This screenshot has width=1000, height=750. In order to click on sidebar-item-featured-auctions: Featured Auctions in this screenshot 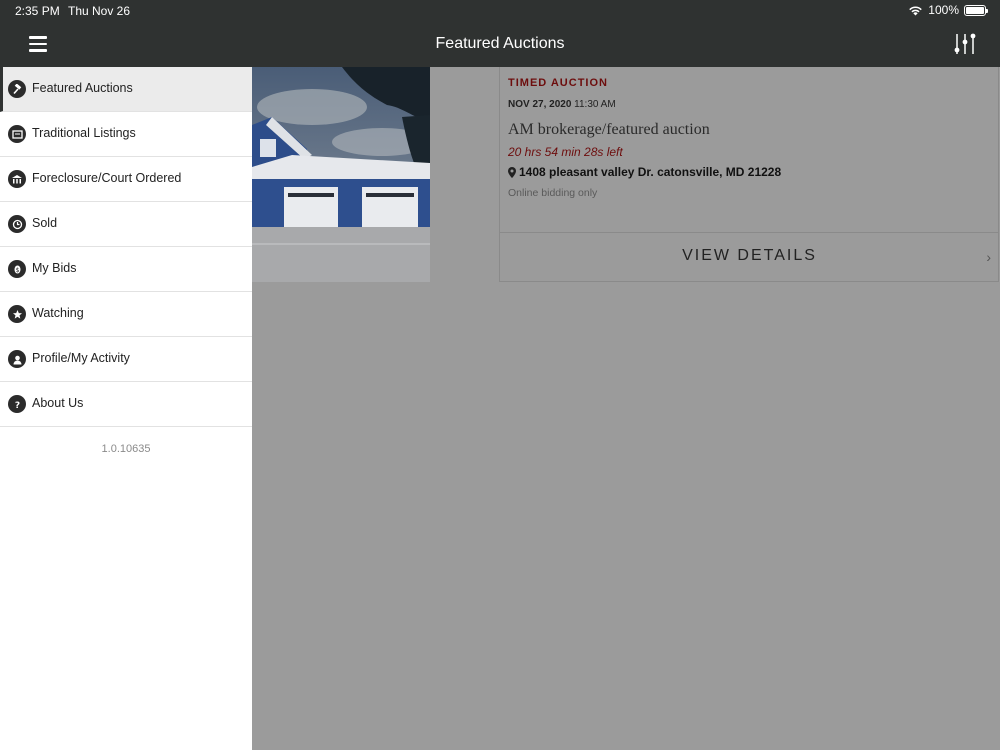, I will do `click(126, 89)`.